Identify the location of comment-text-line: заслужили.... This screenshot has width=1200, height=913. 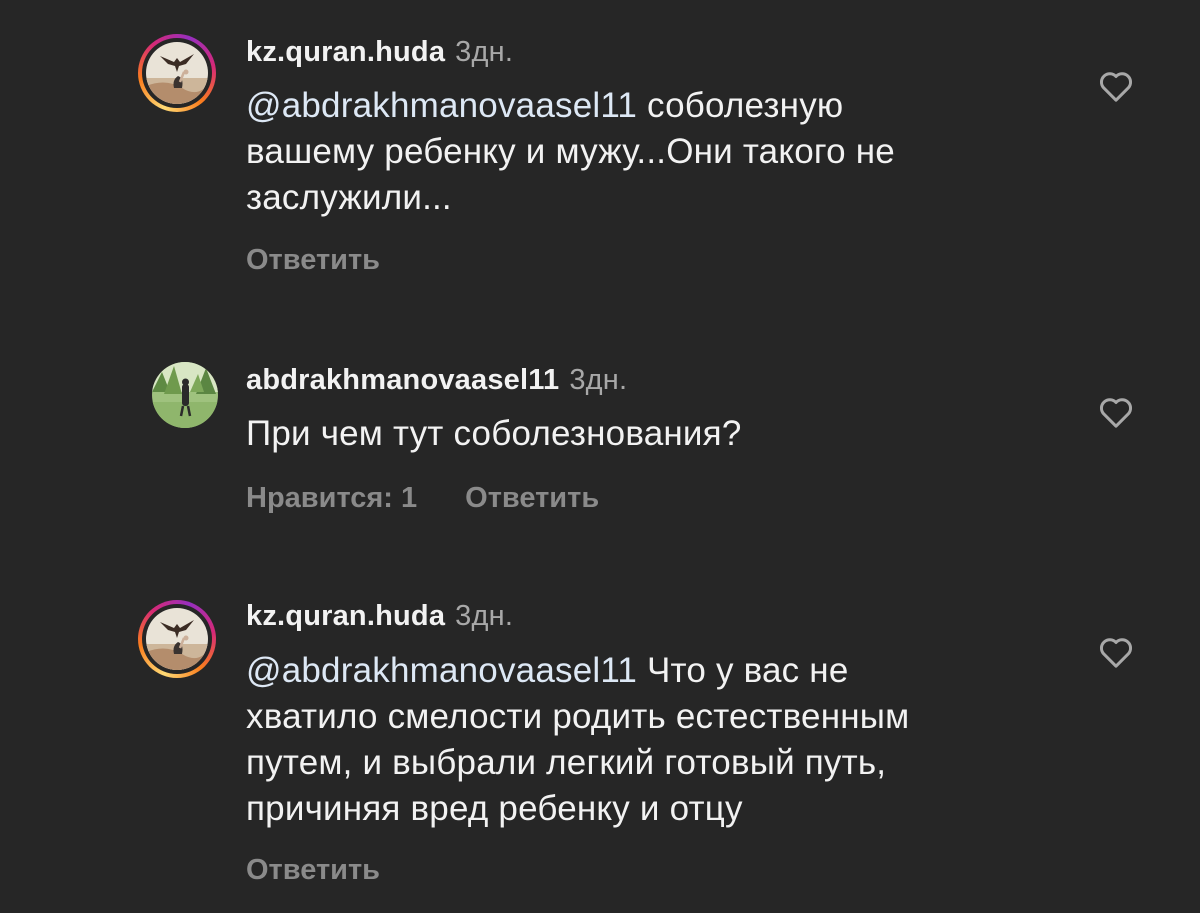
(349, 197).